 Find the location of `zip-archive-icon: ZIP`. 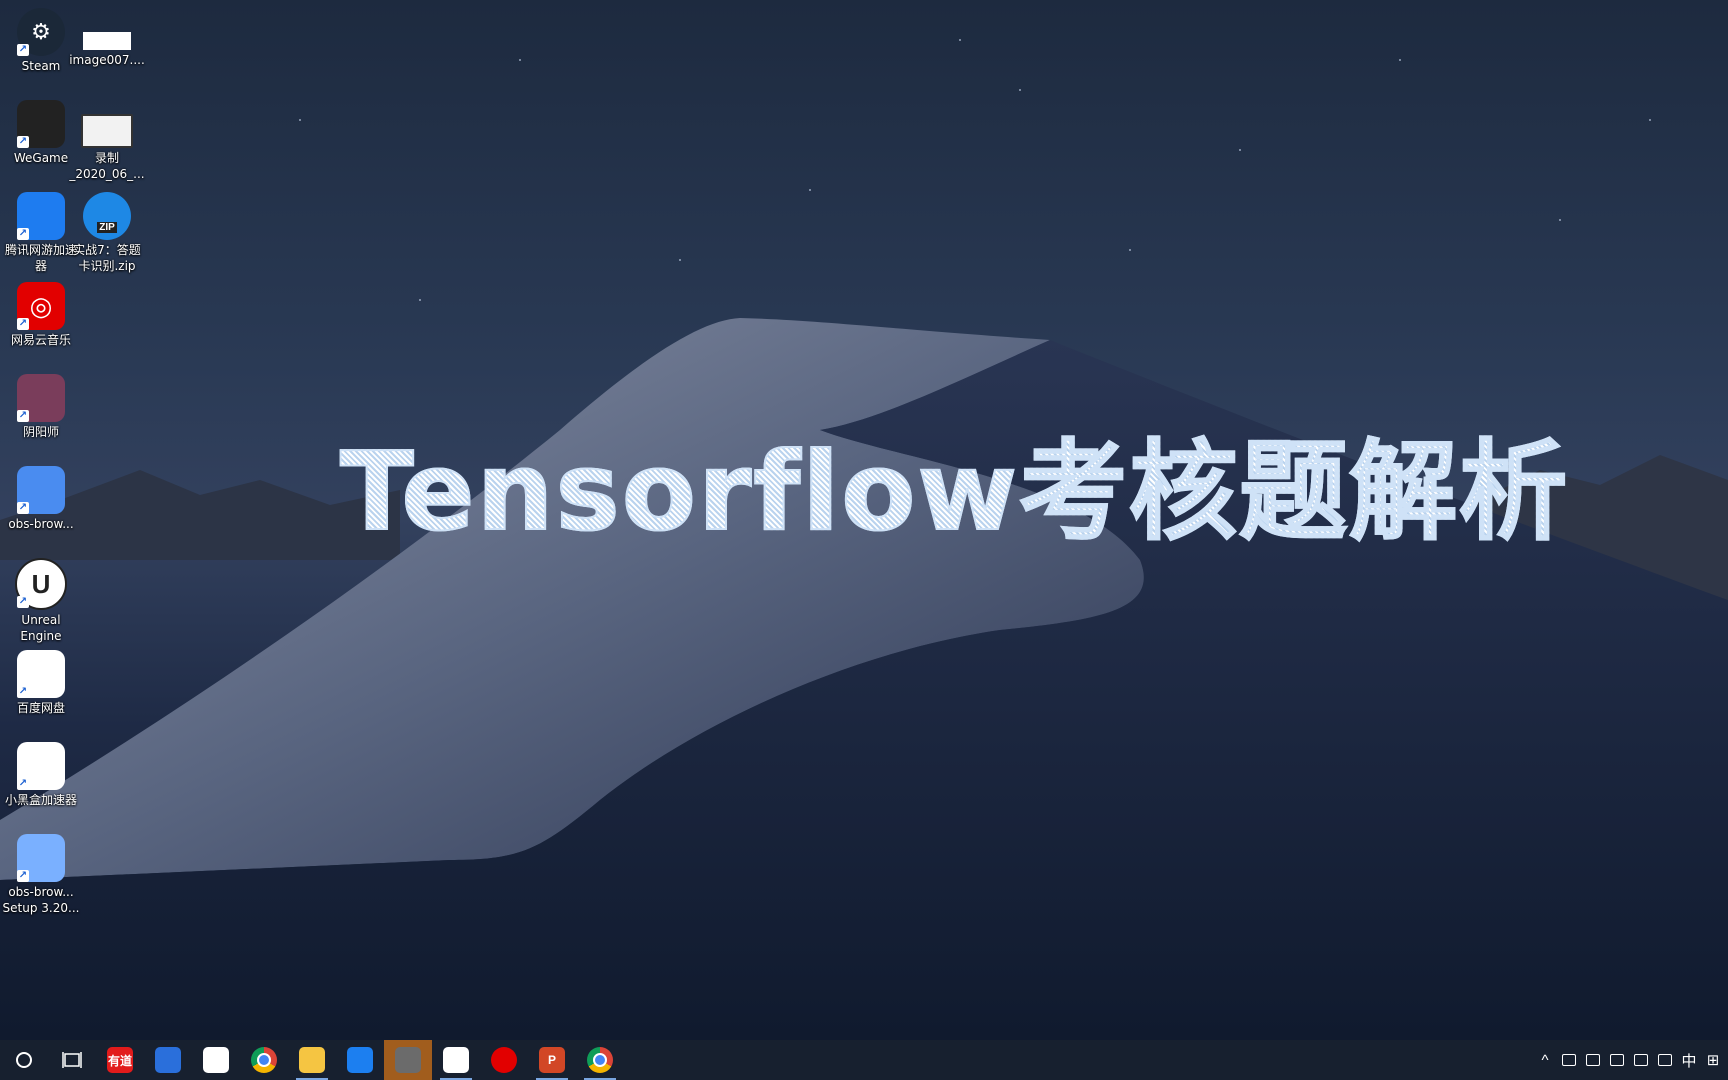

zip-archive-icon: ZIP is located at coordinates (107, 216).